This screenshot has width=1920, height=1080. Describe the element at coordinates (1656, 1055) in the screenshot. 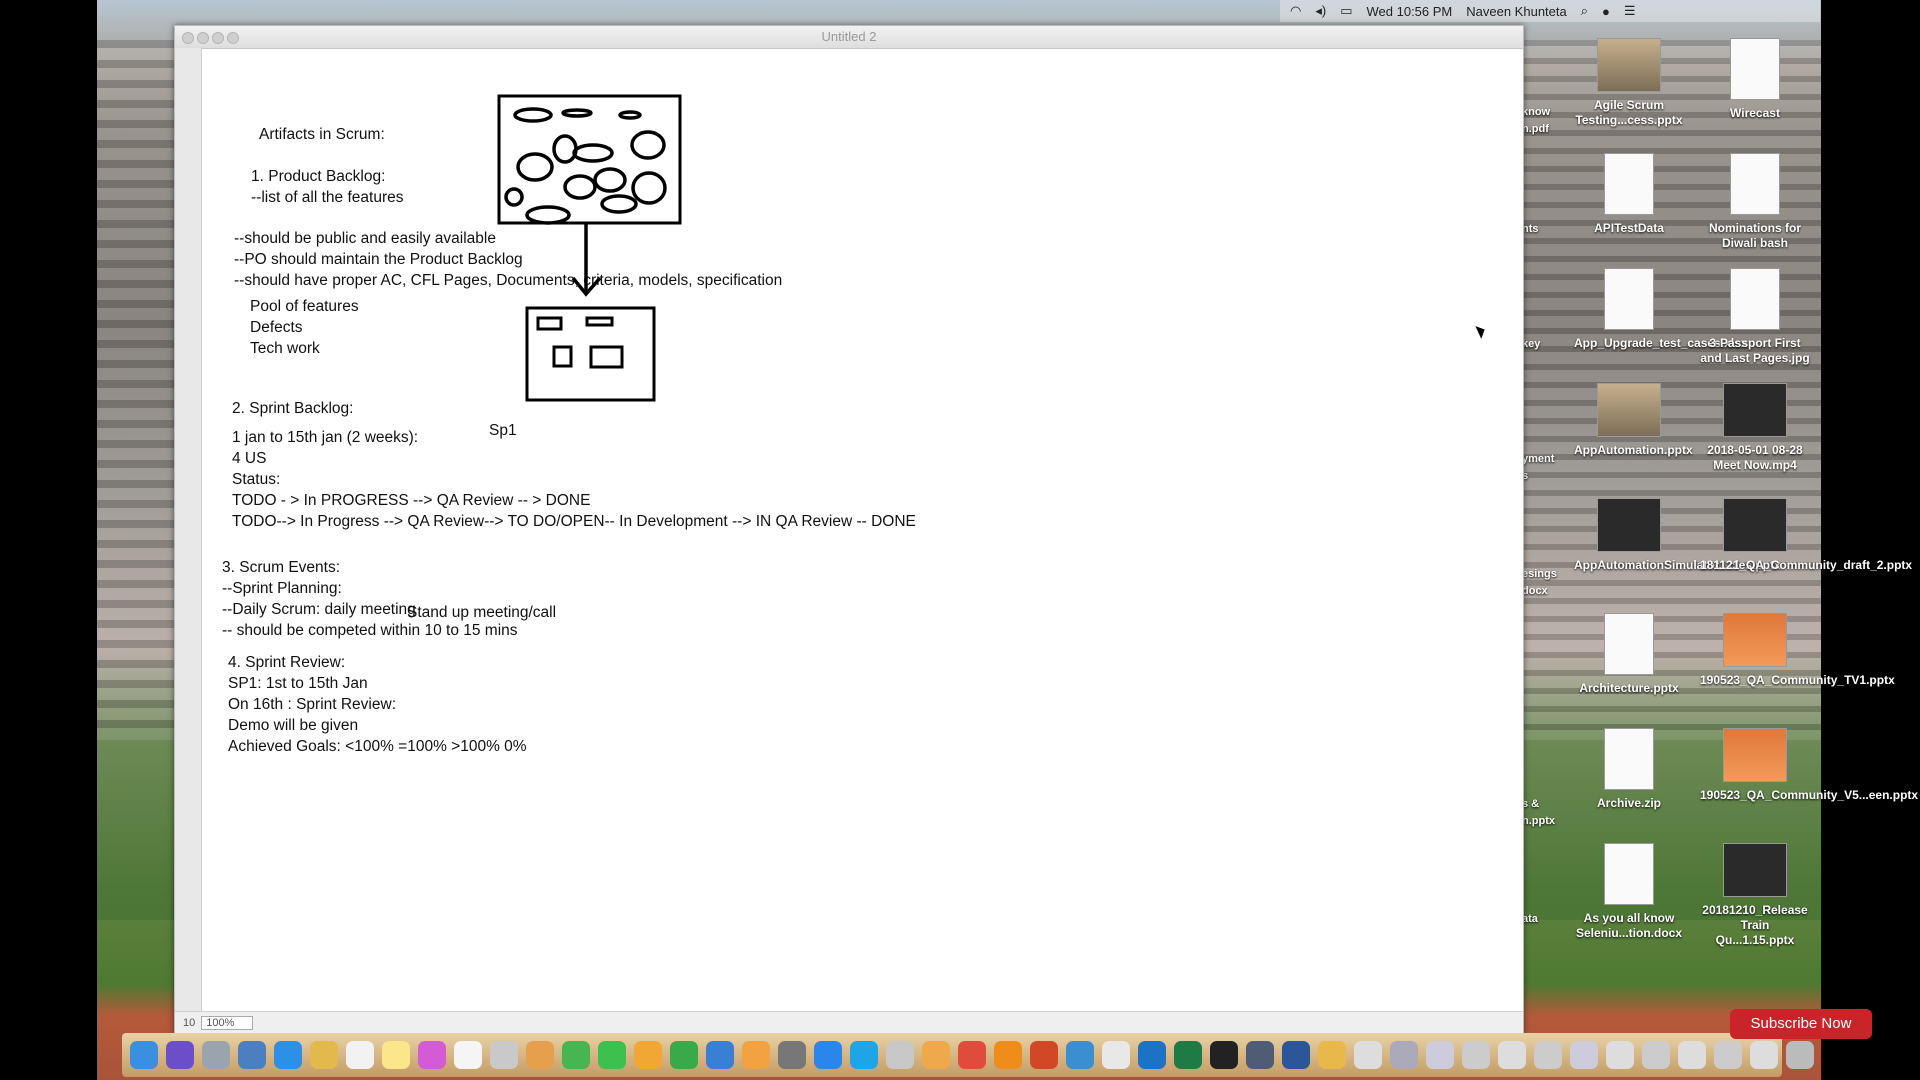

I see `dock-file-7-icon` at that location.